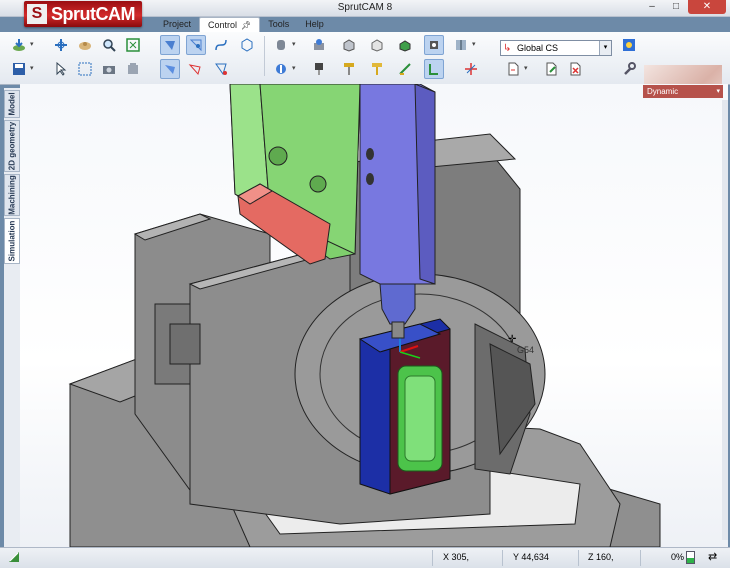 The image size is (730, 568). I want to click on sync-icon: ⇄, so click(712, 556).